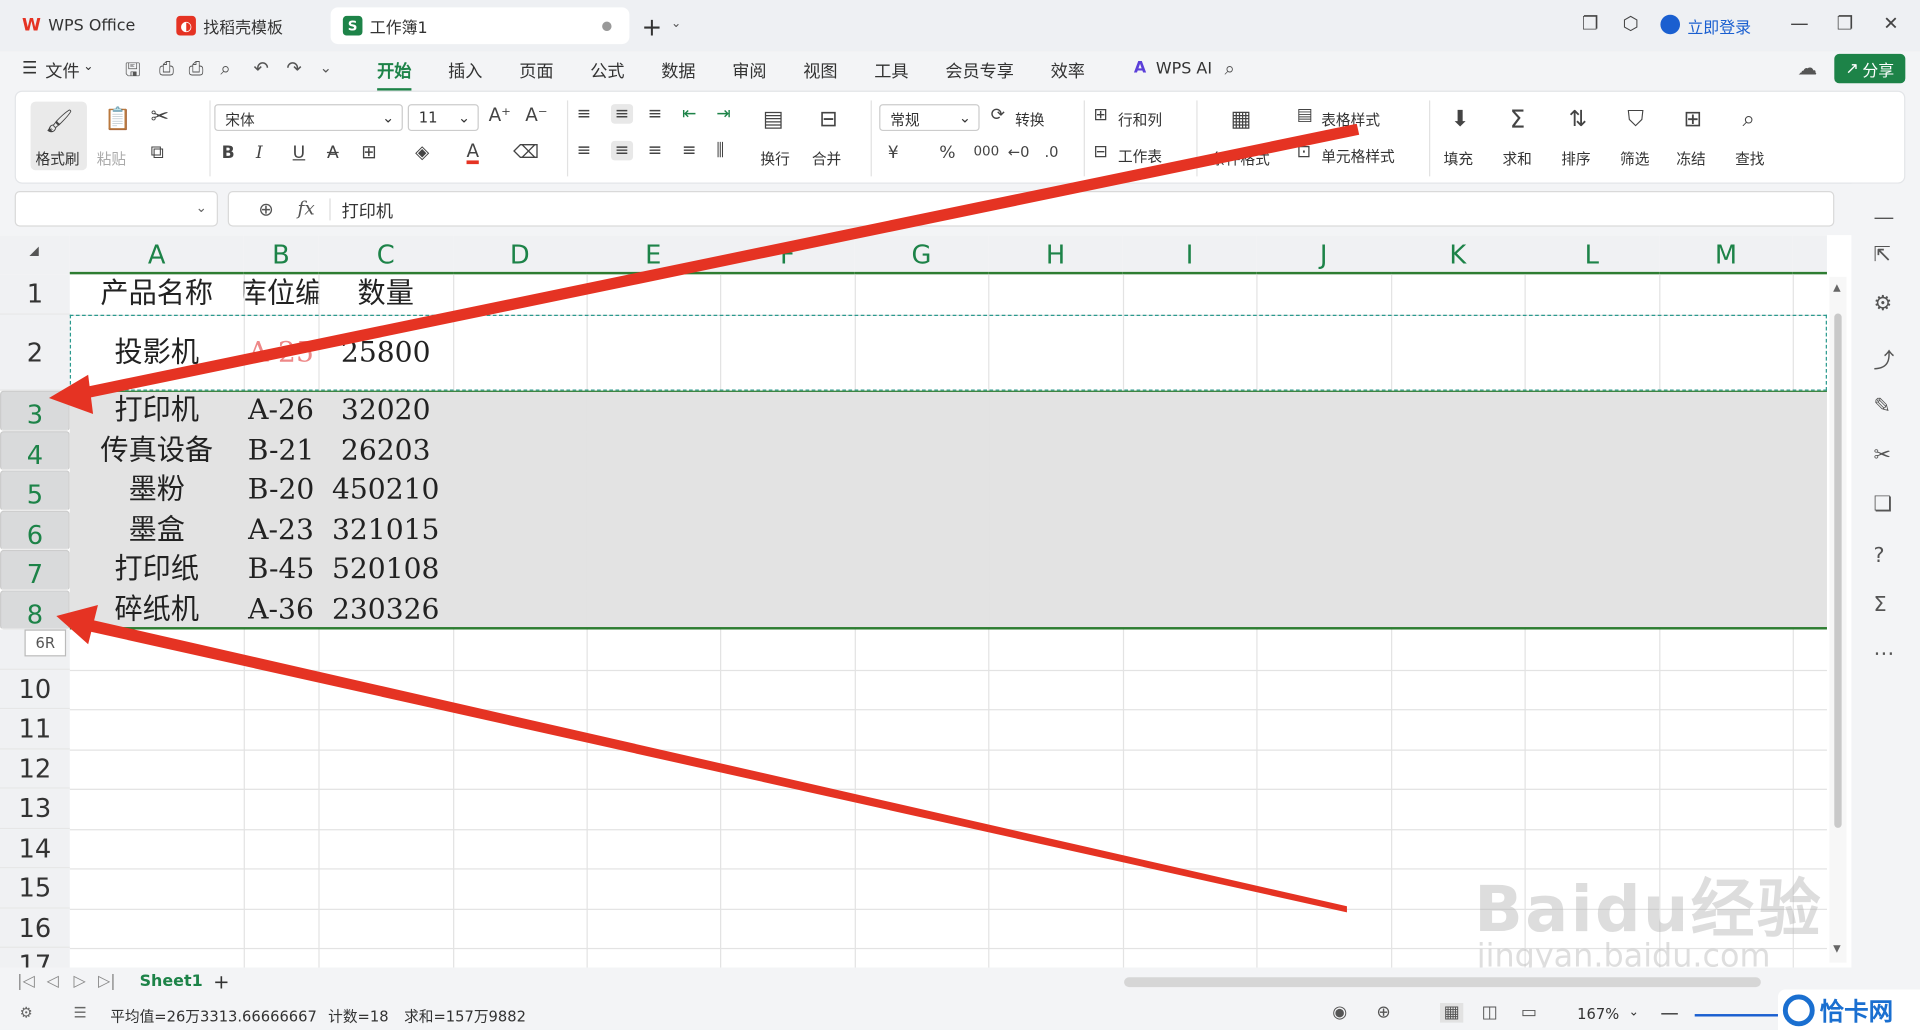 This screenshot has width=1920, height=1030. I want to click on view-mode-icon: ⊕, so click(1383, 1013).